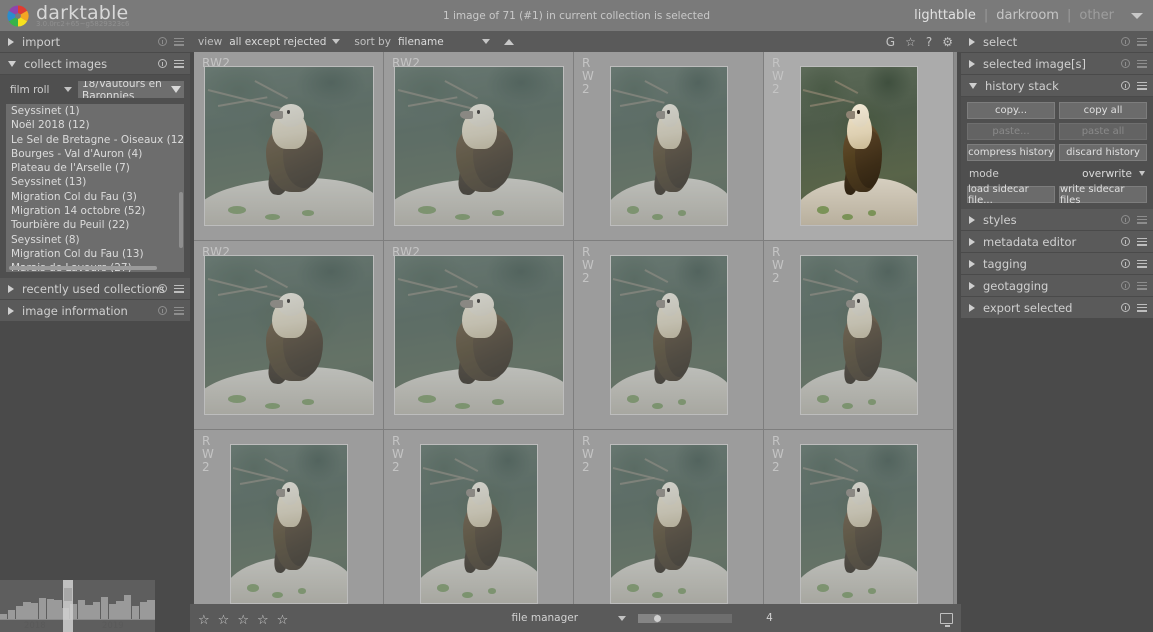 This screenshot has height=632, width=1153. What do you see at coordinates (1057, 86) in the screenshot?
I see `module-header-history-stack: history stack` at bounding box center [1057, 86].